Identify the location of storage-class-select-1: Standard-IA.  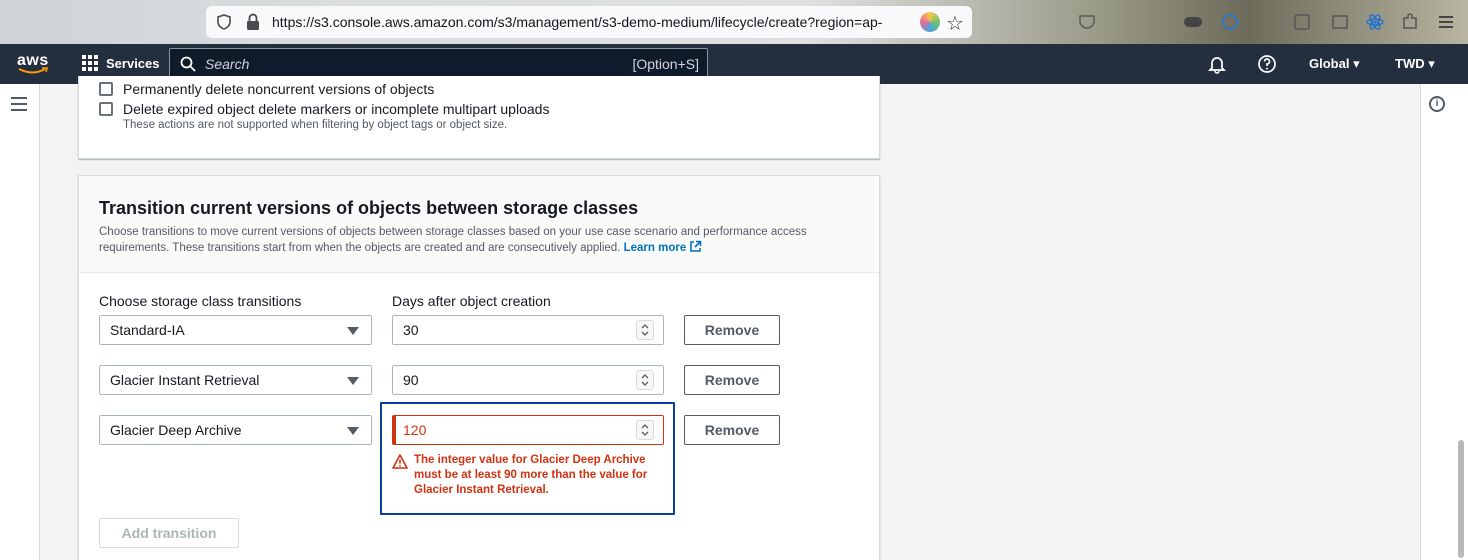
(235, 330).